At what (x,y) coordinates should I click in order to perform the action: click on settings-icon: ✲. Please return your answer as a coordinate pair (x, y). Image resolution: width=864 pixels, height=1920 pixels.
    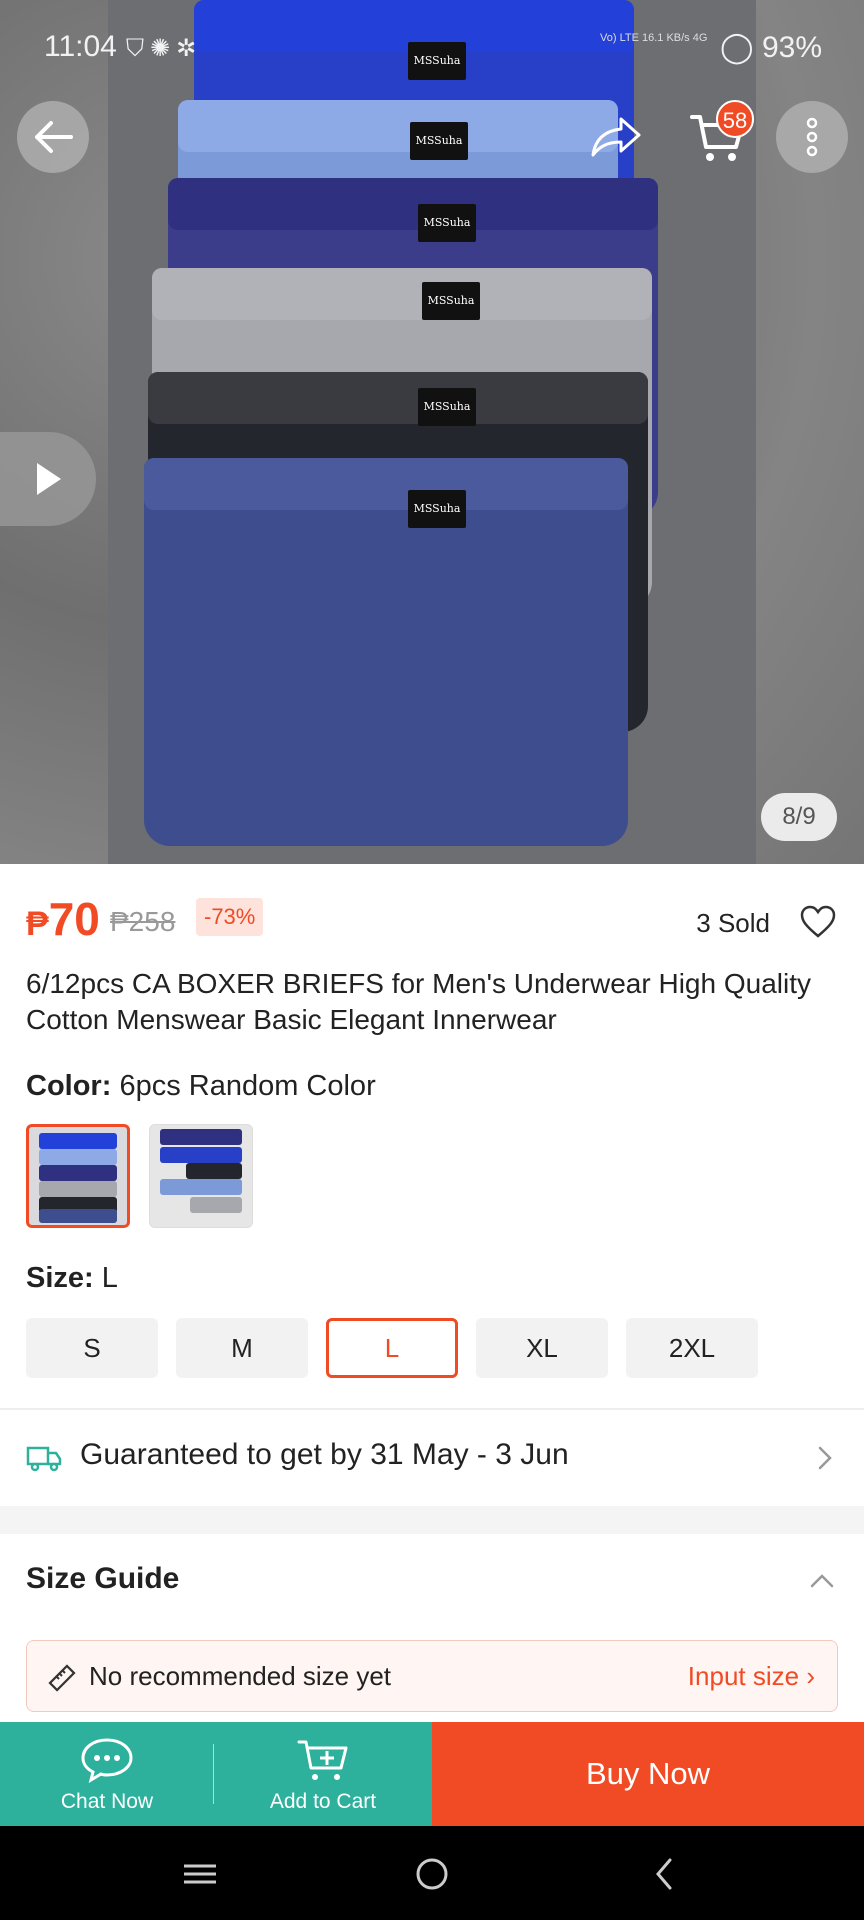
    Looking at the image, I should click on (189, 48).